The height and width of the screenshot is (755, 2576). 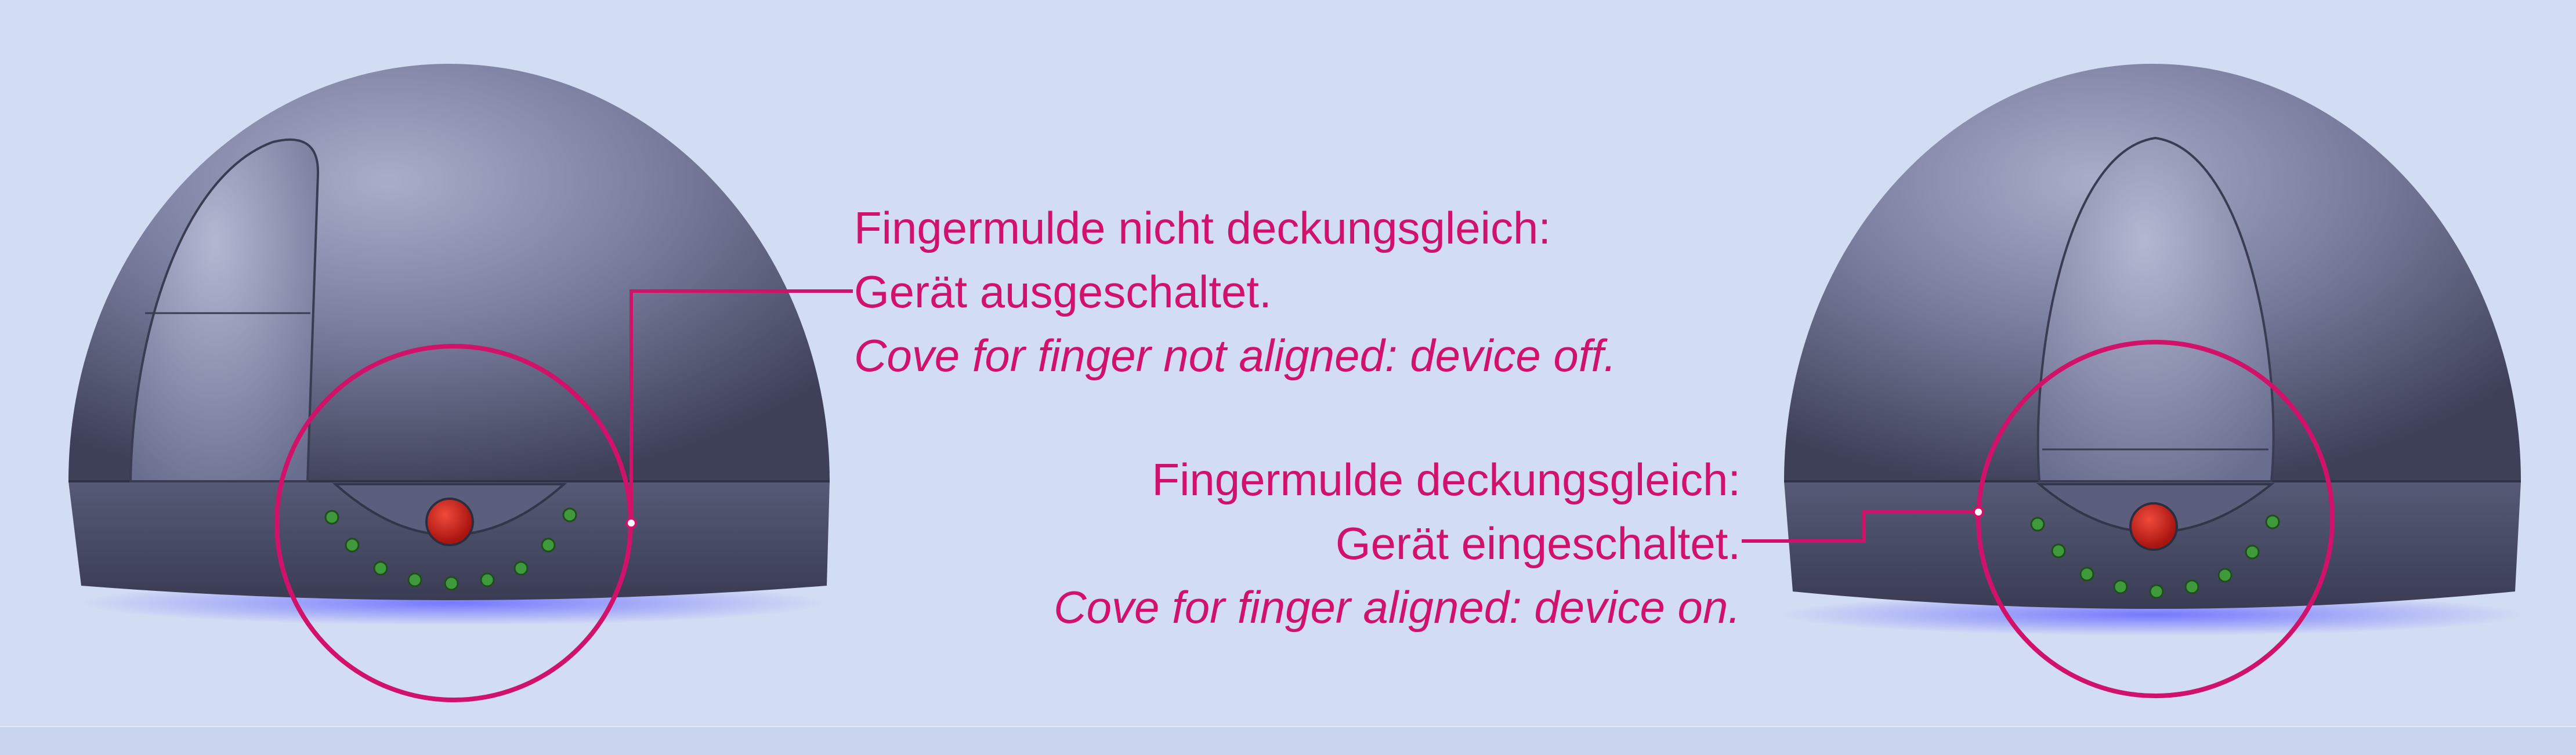 I want to click on caption-on-de-line2: Gerät eingeschaltet., so click(x=1538, y=543).